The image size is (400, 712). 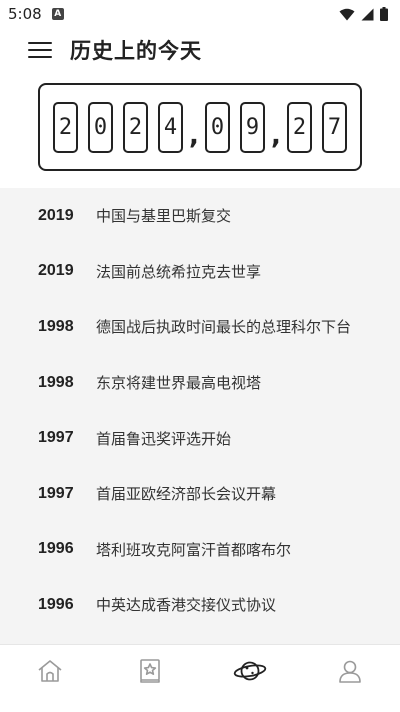 I want to click on status-icons, so click(x=363, y=14).